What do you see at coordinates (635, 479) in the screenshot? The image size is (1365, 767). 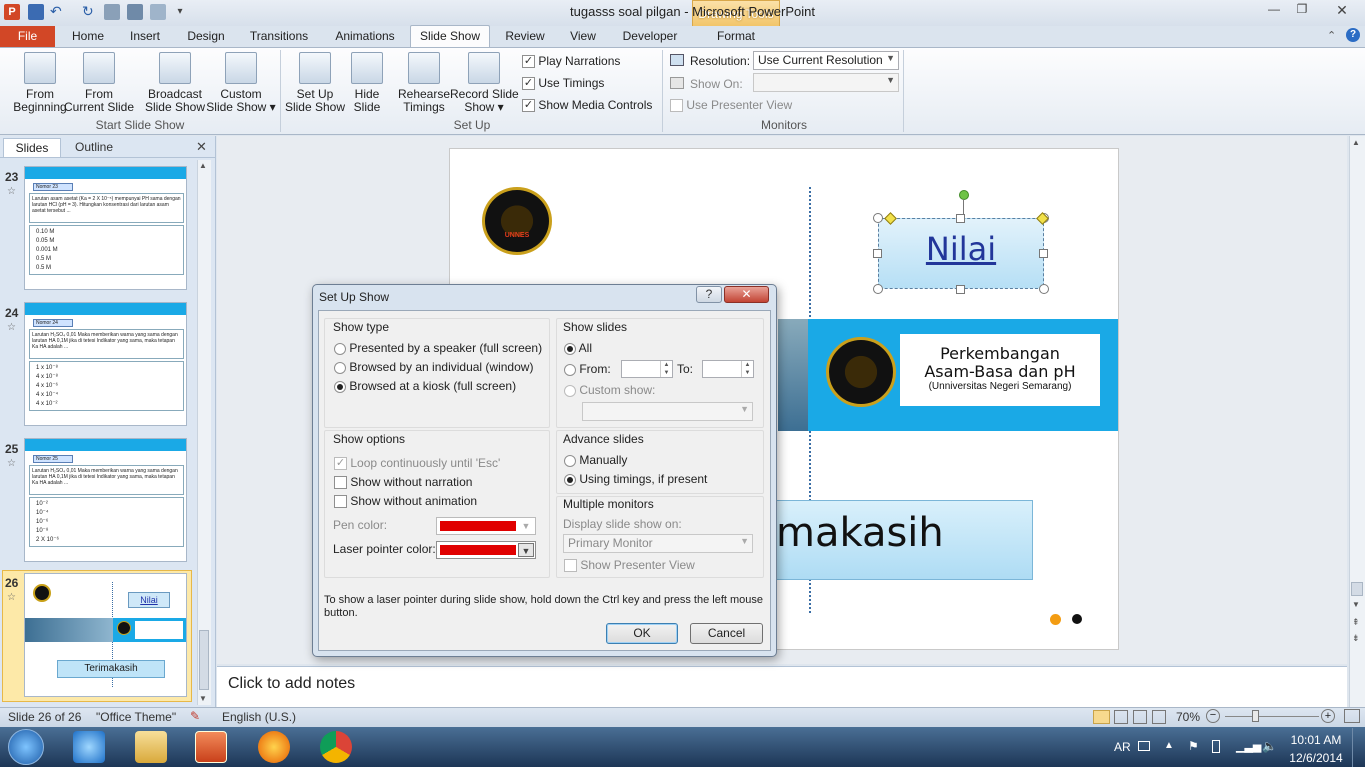 I see `radio-using-timings: Using timings, if present` at bounding box center [635, 479].